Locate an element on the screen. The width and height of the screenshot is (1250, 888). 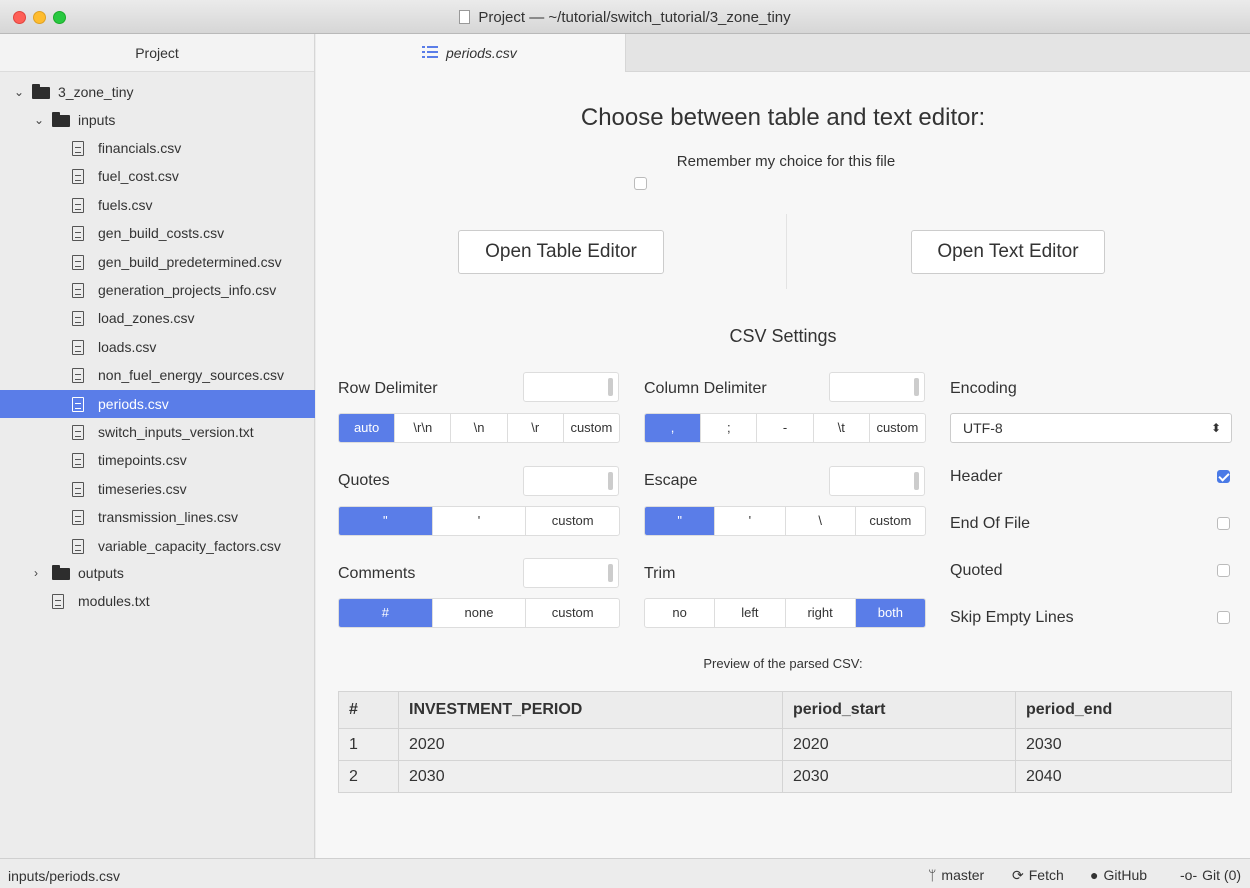
tree-file-item: transmission_lines.csv is located at coordinates (157, 517).